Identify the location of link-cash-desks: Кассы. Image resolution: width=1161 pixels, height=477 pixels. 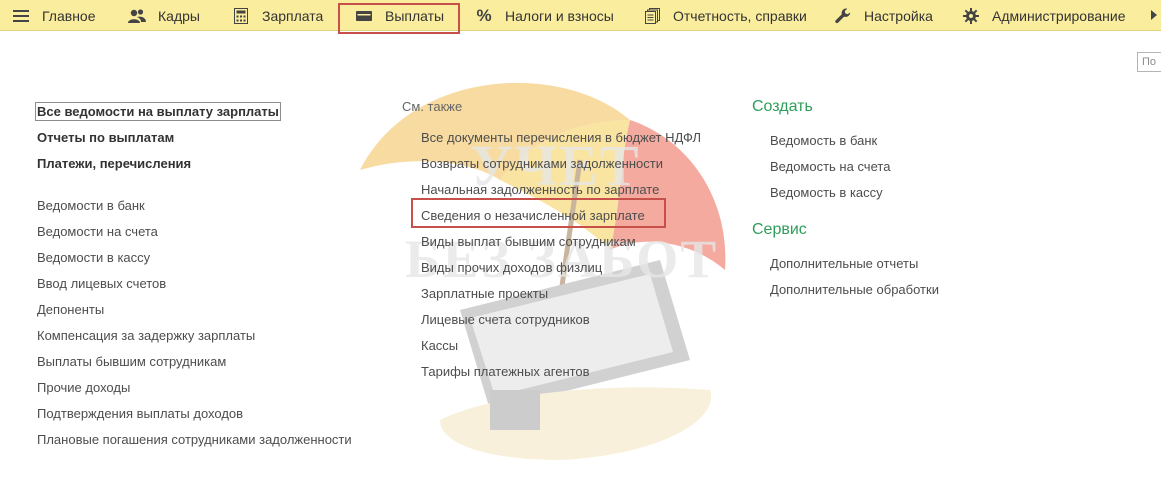
(439, 345).